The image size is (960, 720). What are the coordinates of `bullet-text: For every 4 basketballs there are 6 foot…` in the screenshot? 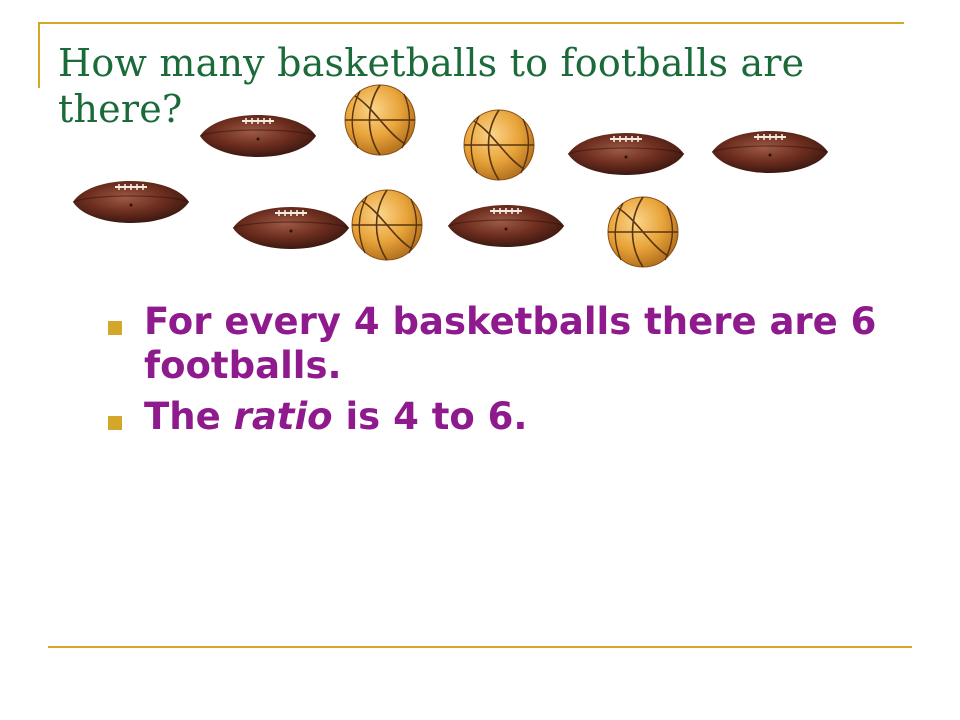 It's located at (510, 343).